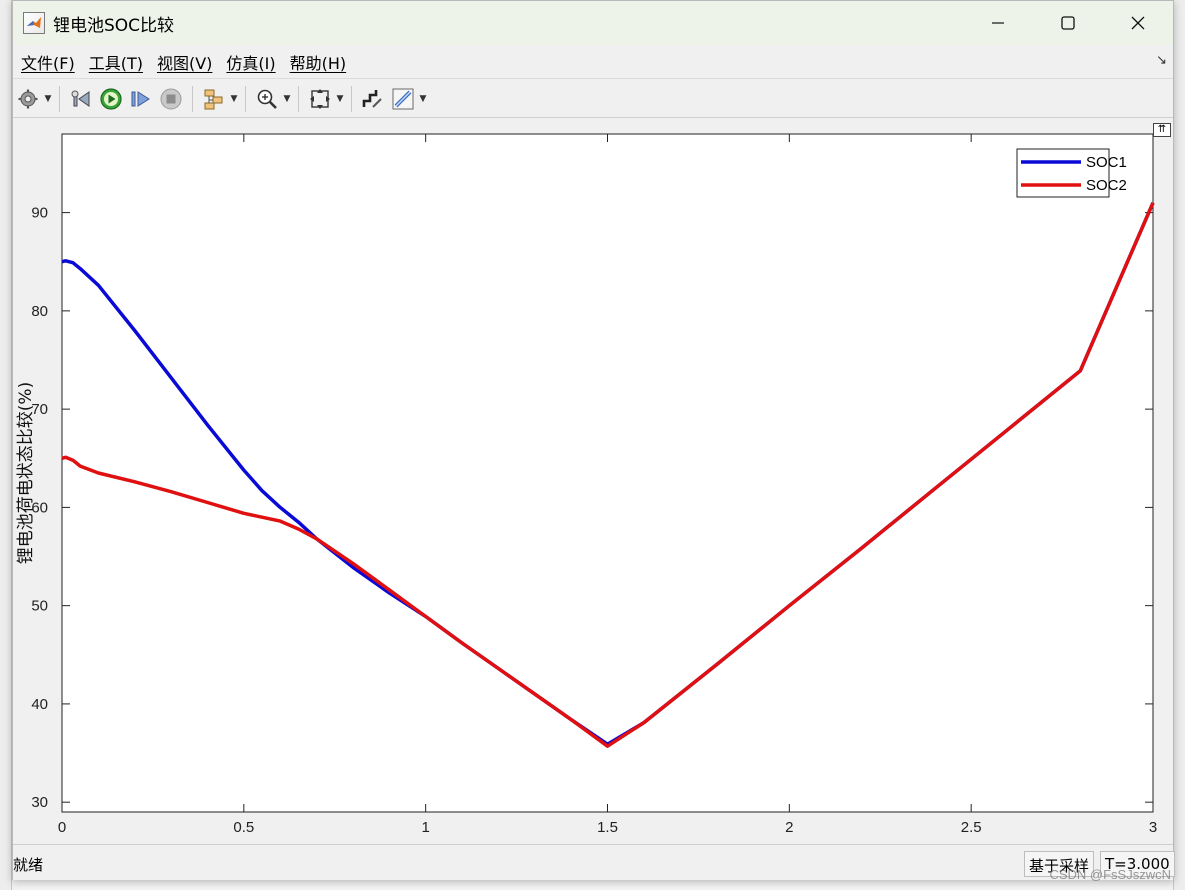 This screenshot has width=1185, height=890. Describe the element at coordinates (48, 62) in the screenshot. I see `menu-file: 文件(F)` at that location.